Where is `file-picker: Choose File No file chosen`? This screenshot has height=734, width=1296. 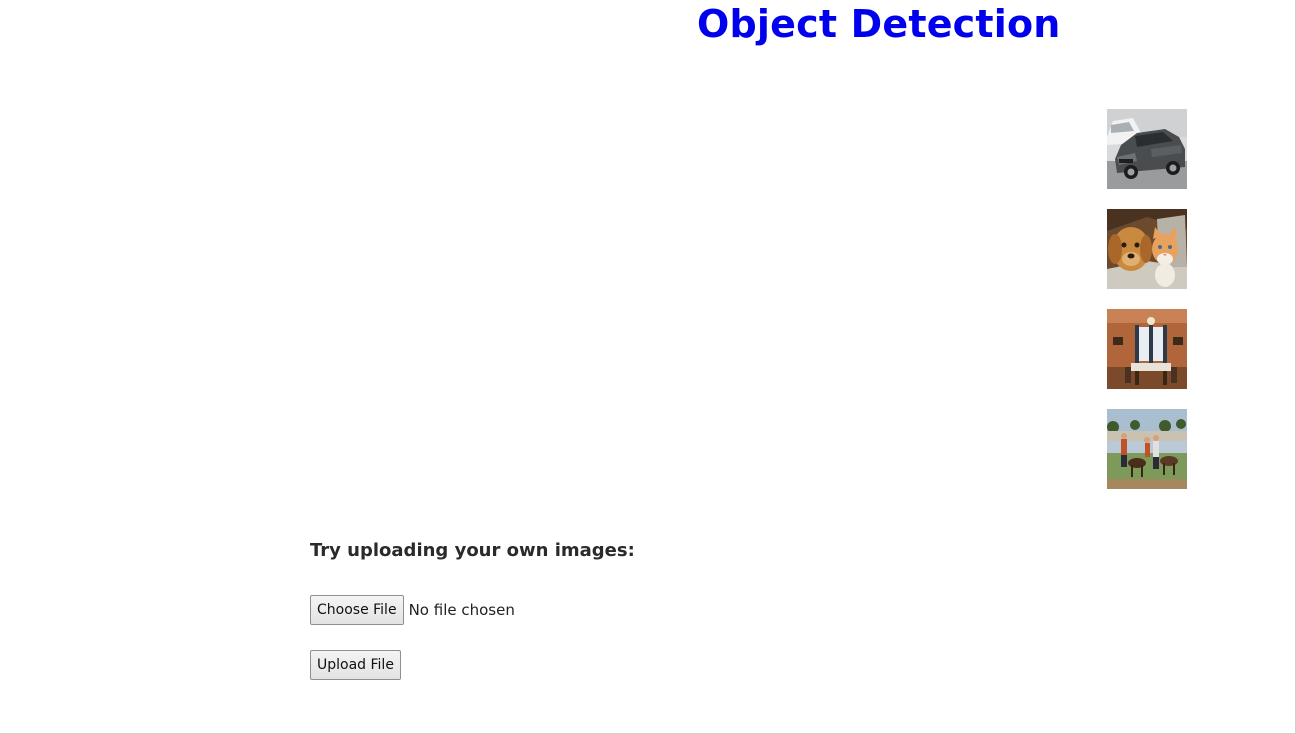 file-picker: Choose File No file chosen is located at coordinates (412, 610).